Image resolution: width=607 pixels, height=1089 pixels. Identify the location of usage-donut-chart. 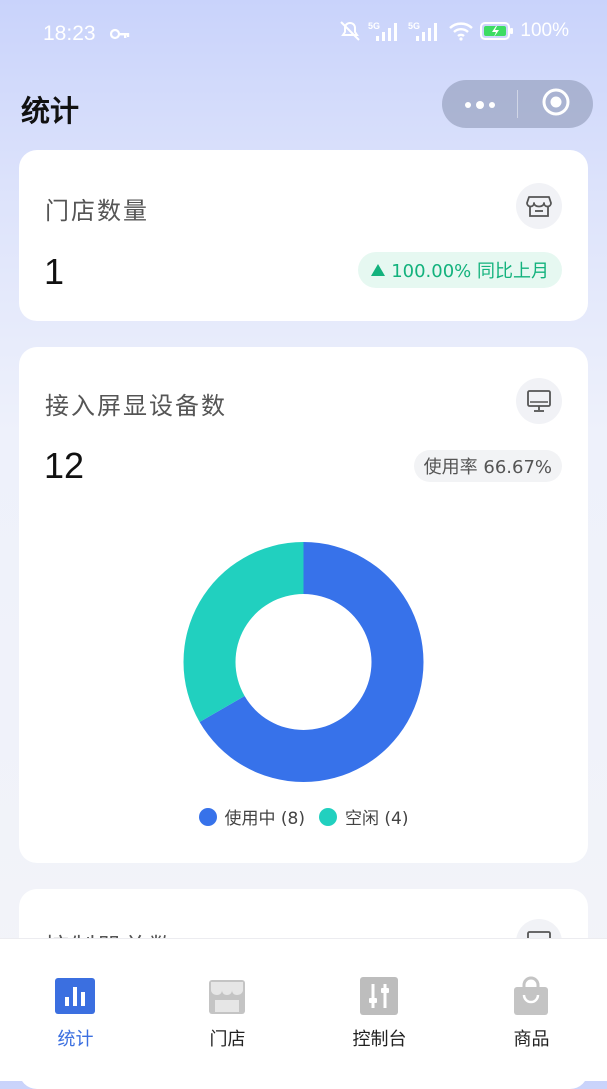
(303, 662).